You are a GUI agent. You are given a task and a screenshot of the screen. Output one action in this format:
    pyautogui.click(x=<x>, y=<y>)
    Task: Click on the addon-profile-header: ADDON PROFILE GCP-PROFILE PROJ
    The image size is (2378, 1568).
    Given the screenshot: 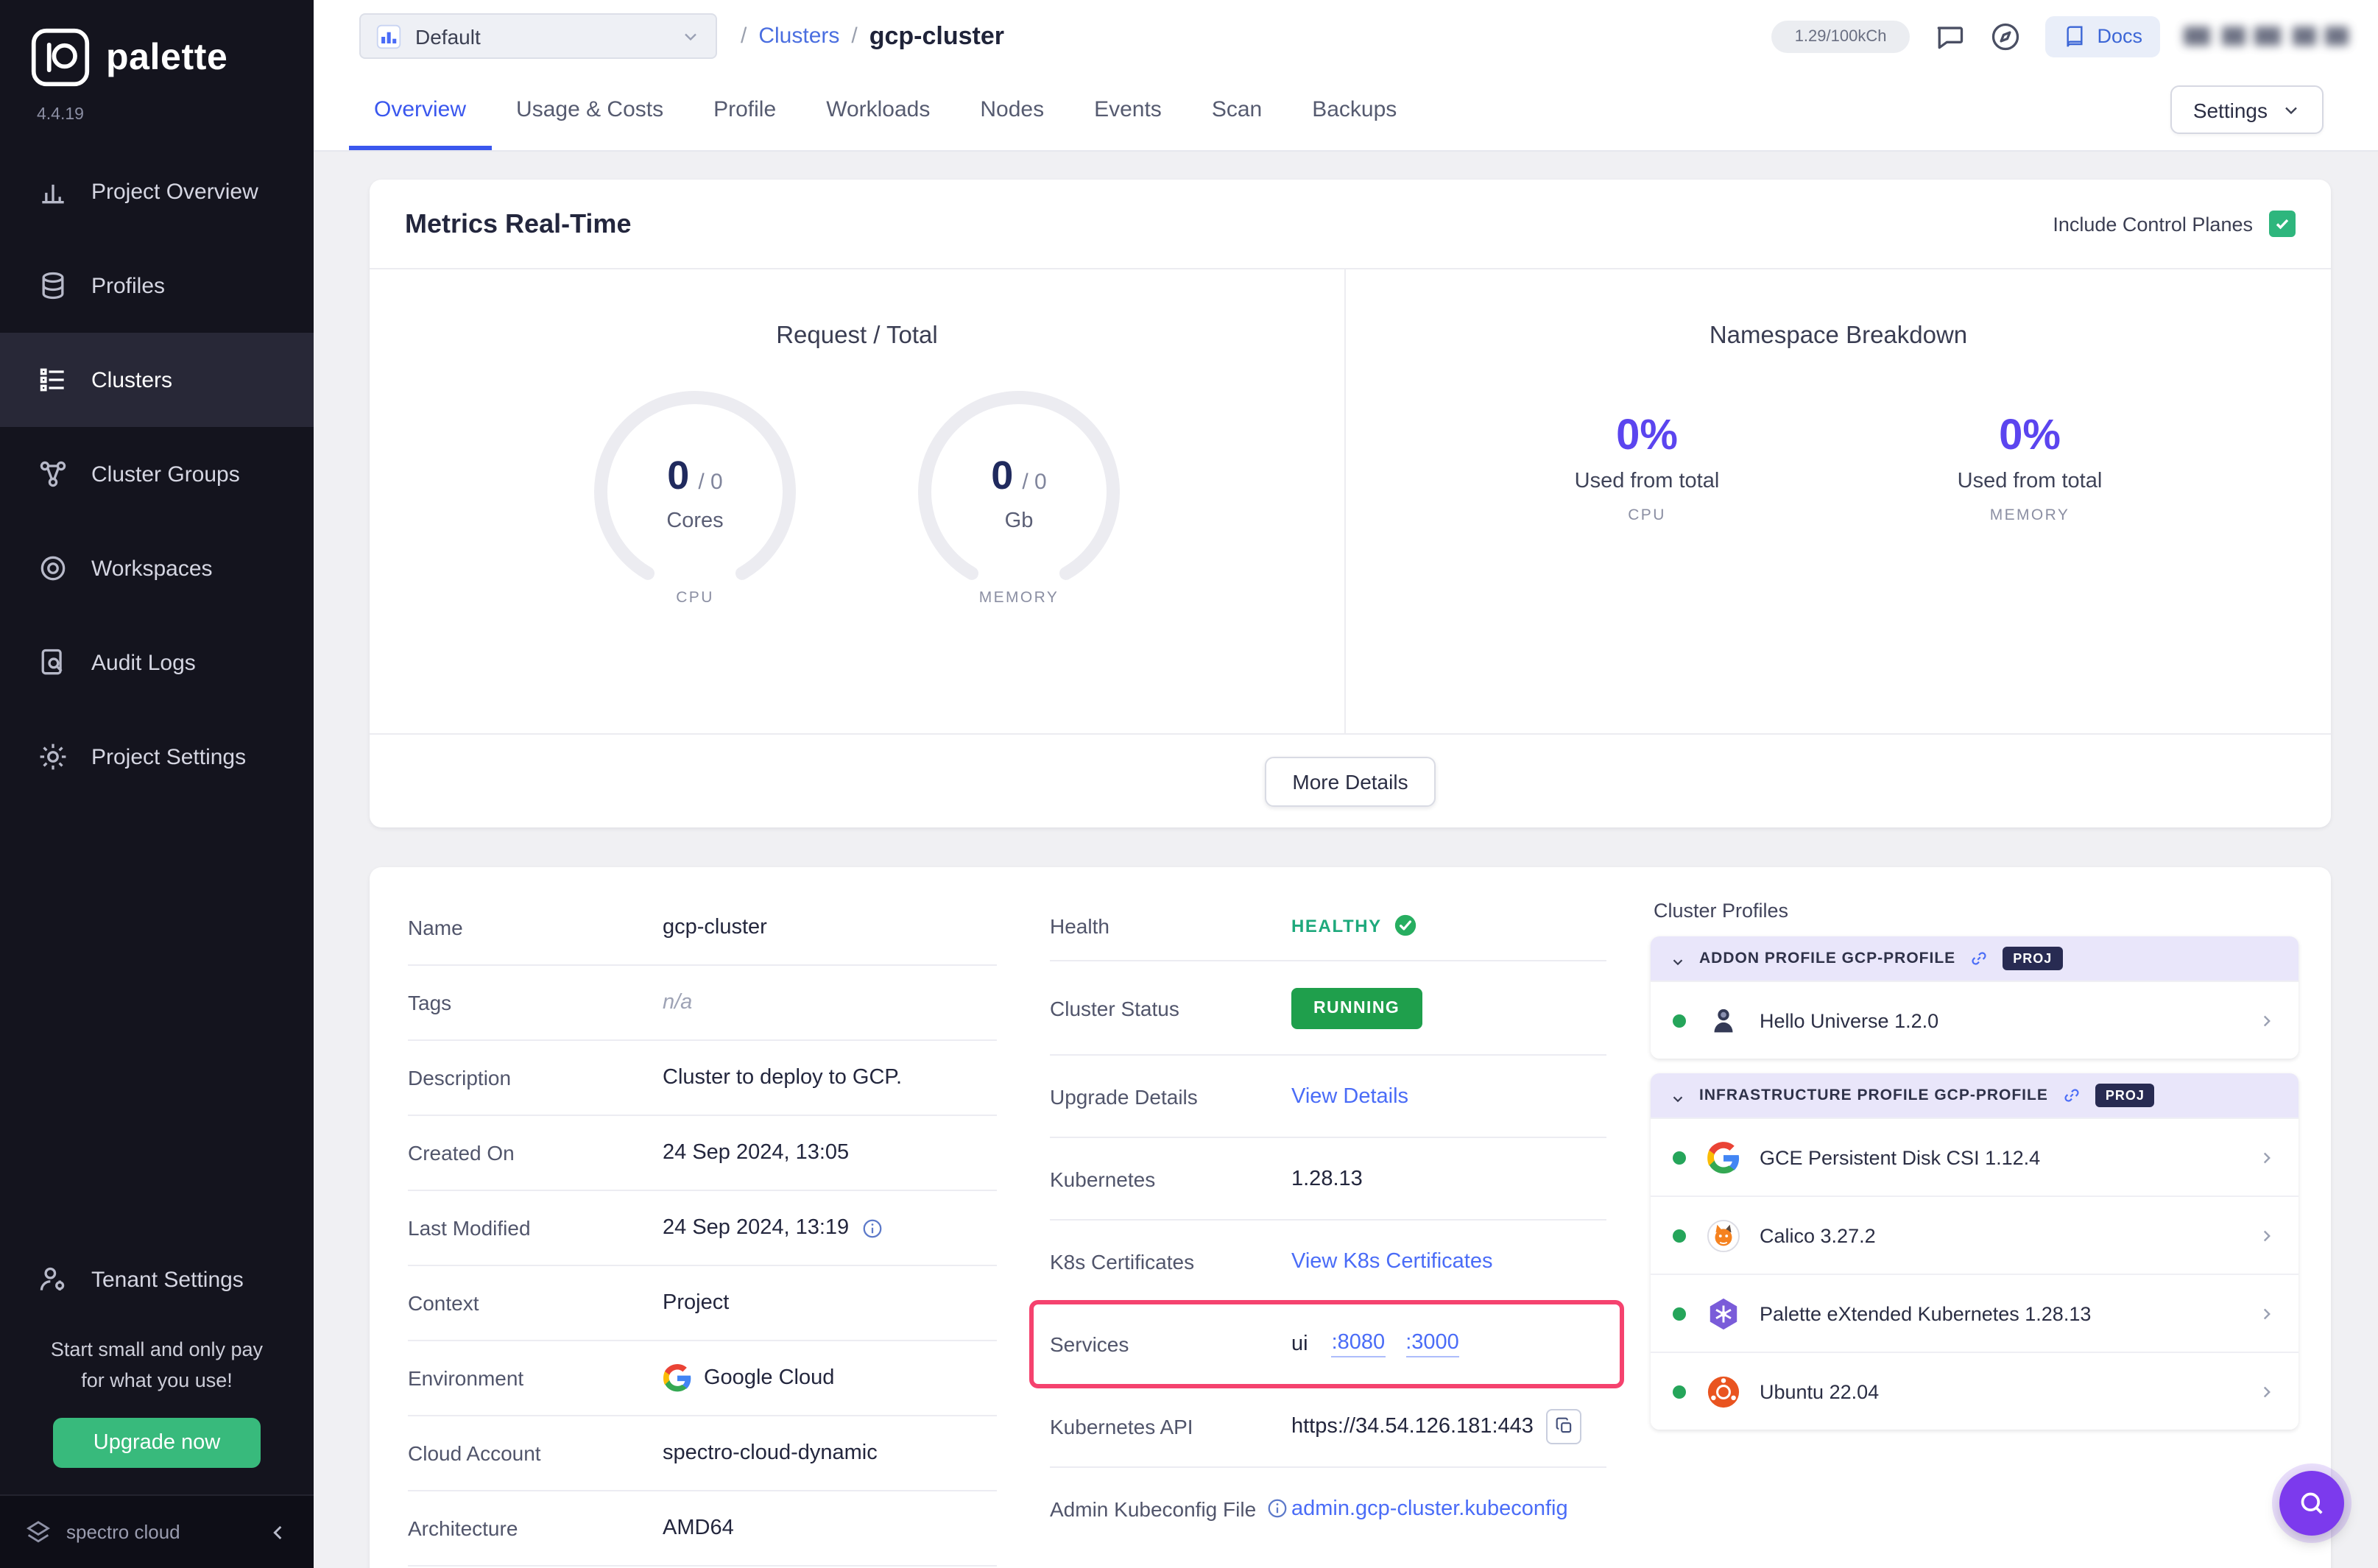 What is the action you would take?
    pyautogui.click(x=1975, y=958)
    